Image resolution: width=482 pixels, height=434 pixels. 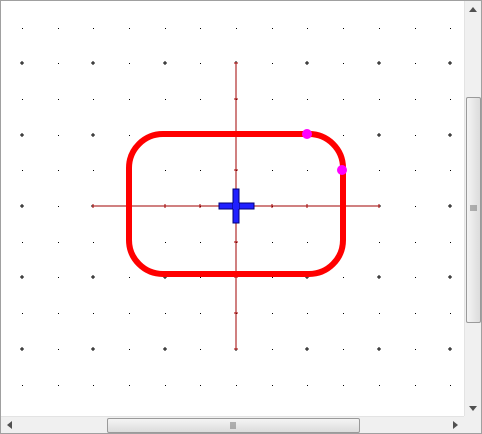 I want to click on scroll-up-button, so click(x=473, y=9).